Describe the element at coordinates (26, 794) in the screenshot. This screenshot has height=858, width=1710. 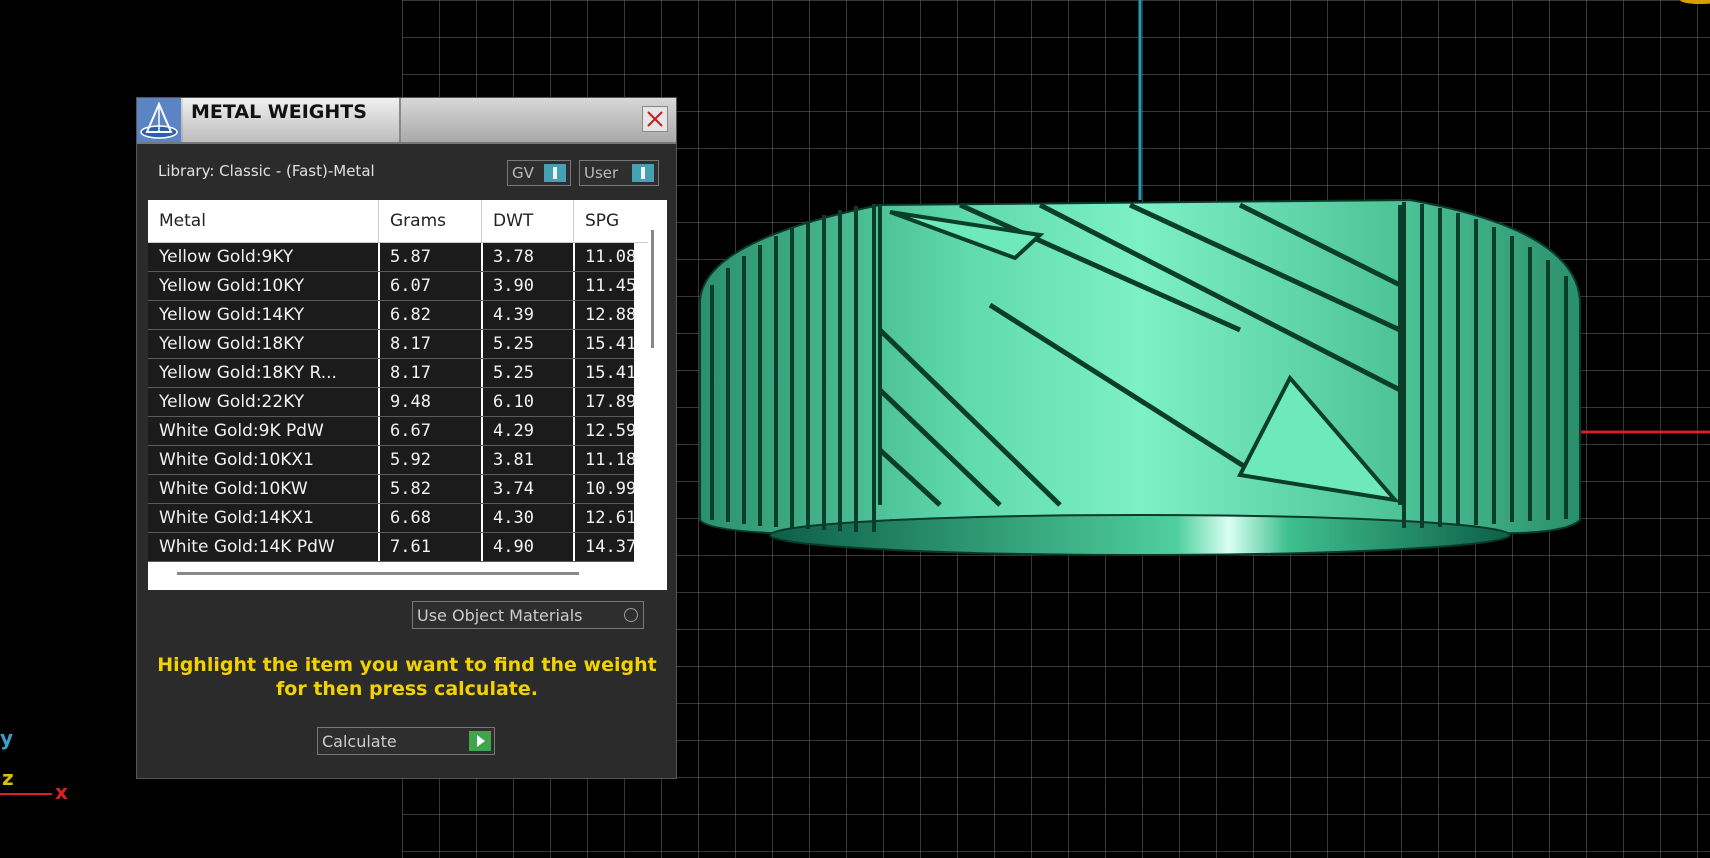
I see `axis-indicator-line` at that location.